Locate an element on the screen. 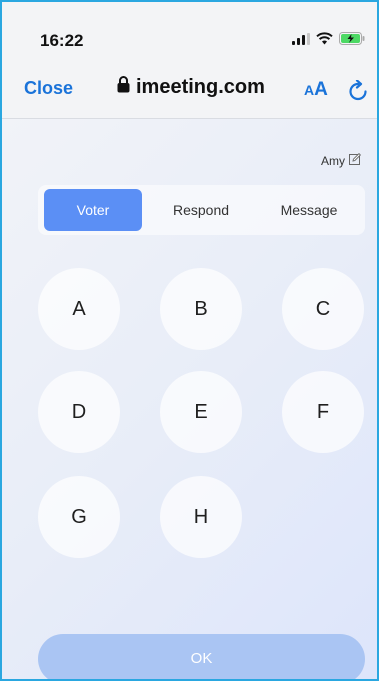  browser-toolbar: Close imeeting.com AA is located at coordinates (189, 92).